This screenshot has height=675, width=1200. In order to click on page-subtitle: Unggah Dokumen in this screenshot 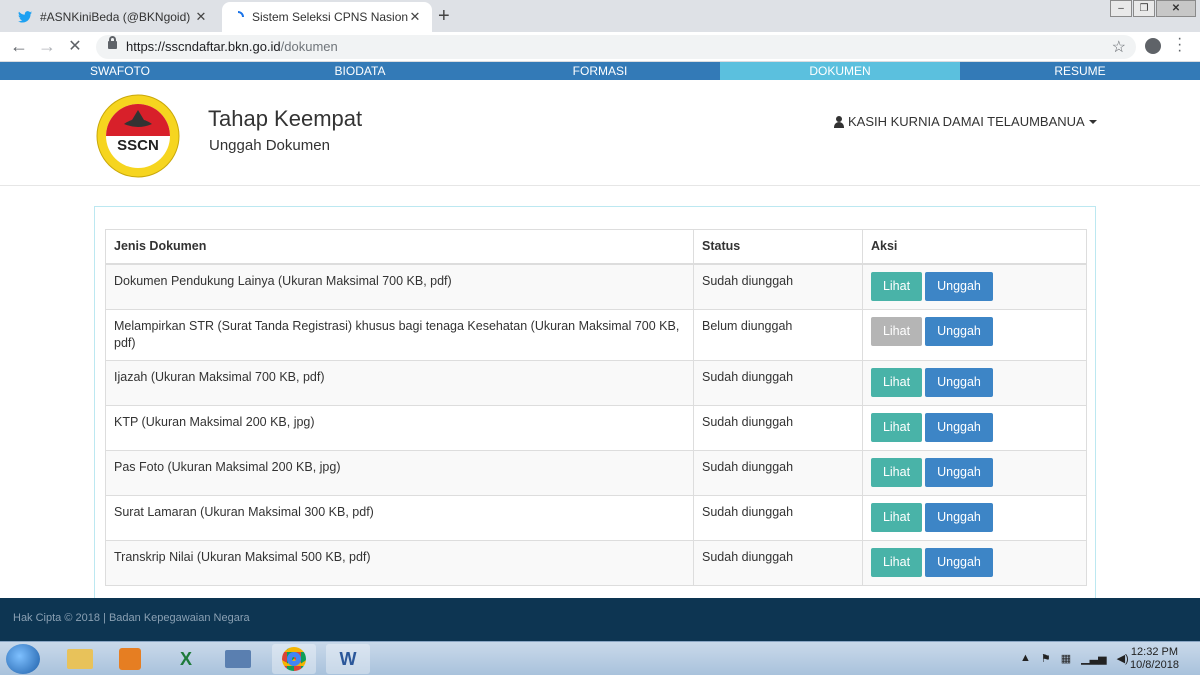, I will do `click(269, 145)`.